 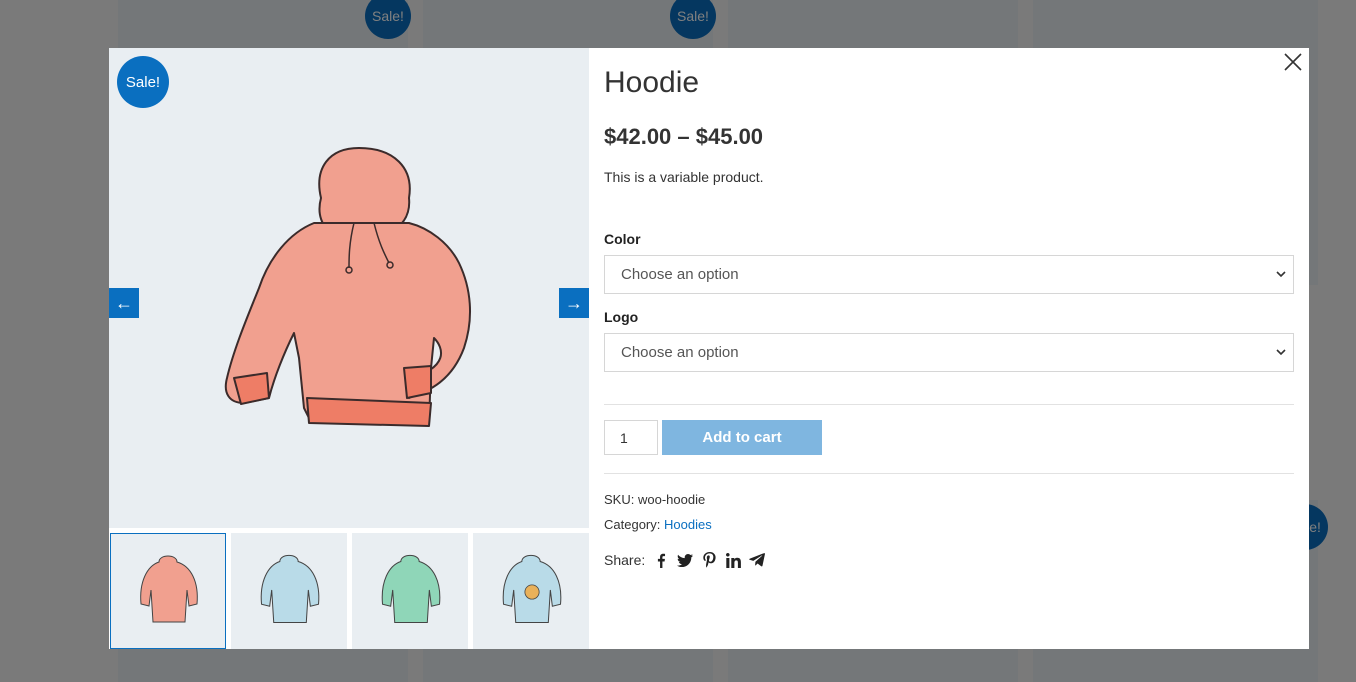 I want to click on thumbnail-hoodie-blue, so click(x=289, y=591).